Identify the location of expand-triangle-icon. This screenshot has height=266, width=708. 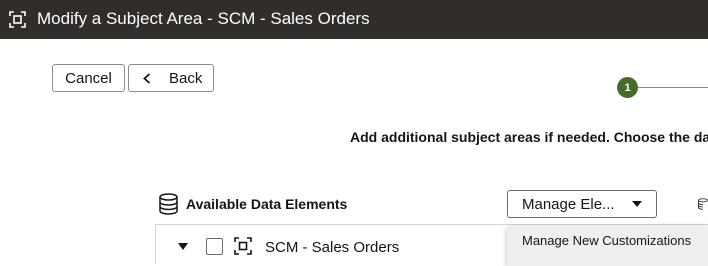
(183, 246).